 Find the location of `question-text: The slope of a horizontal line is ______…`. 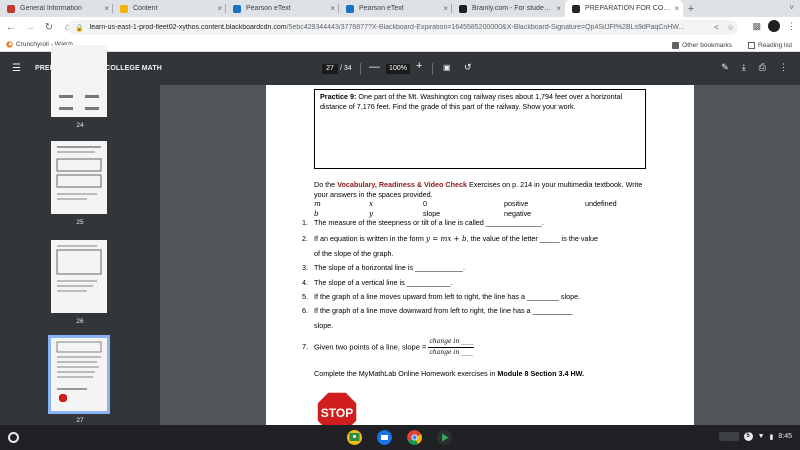

question-text: The slope of a horizontal line is ______… is located at coordinates (390, 267).